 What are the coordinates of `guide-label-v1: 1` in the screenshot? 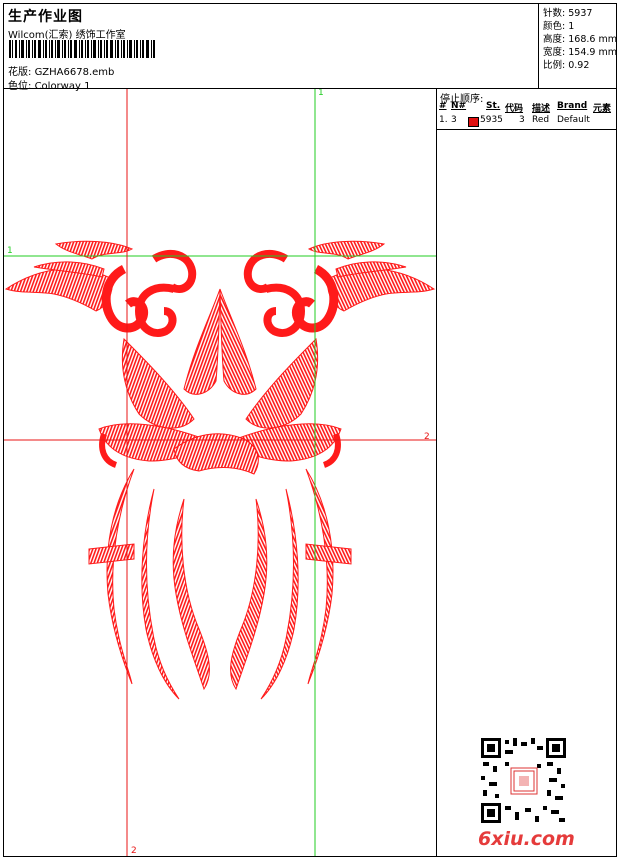 It's located at (321, 93).